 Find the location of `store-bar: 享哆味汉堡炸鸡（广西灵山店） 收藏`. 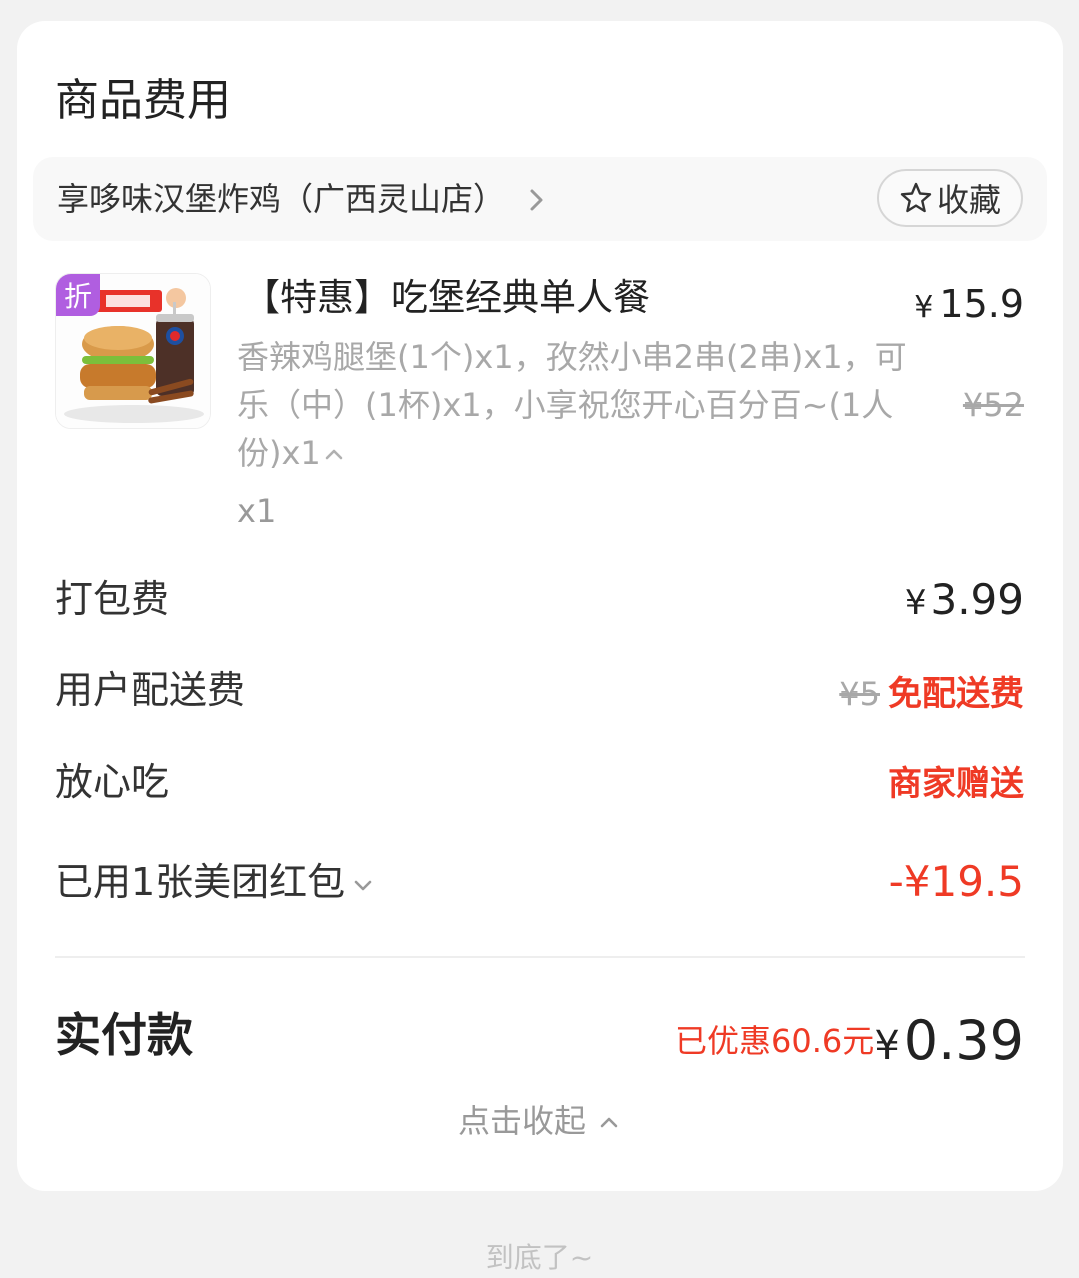

store-bar: 享哆味汉堡炸鸡（广西灵山店） 收藏 is located at coordinates (540, 199).